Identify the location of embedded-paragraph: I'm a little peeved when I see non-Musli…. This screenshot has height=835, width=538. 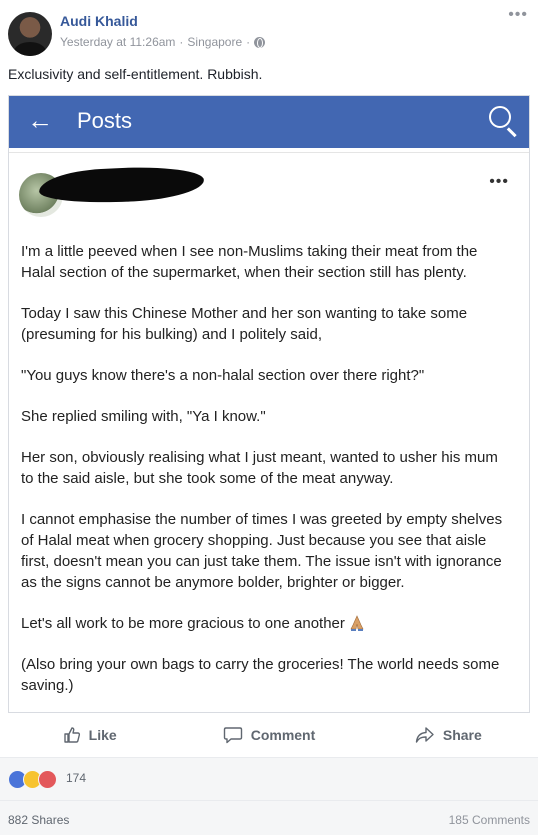
(249, 262).